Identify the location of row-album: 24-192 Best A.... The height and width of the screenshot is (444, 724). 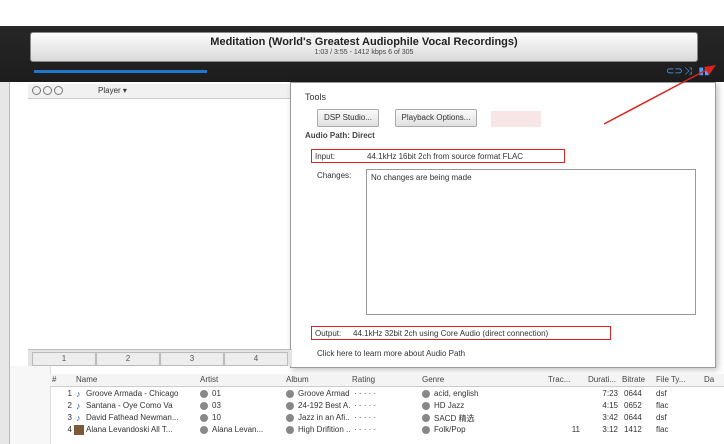
(324, 405).